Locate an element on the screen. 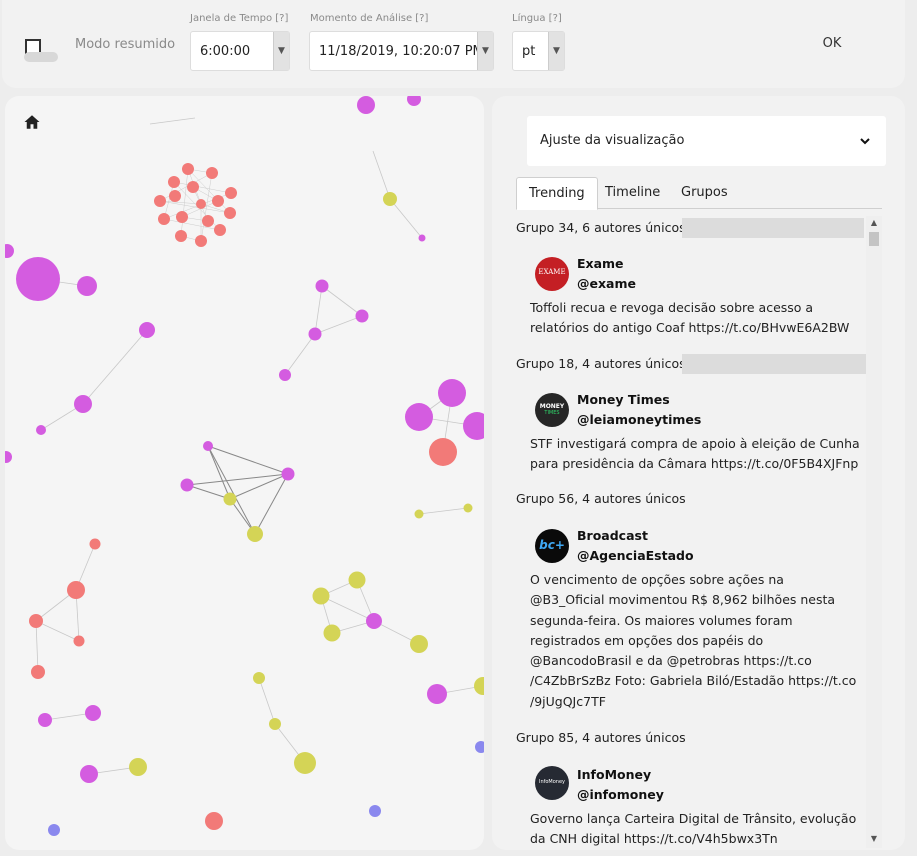  group-header: Grupo 18, 4 autores únicos is located at coordinates (601, 363).